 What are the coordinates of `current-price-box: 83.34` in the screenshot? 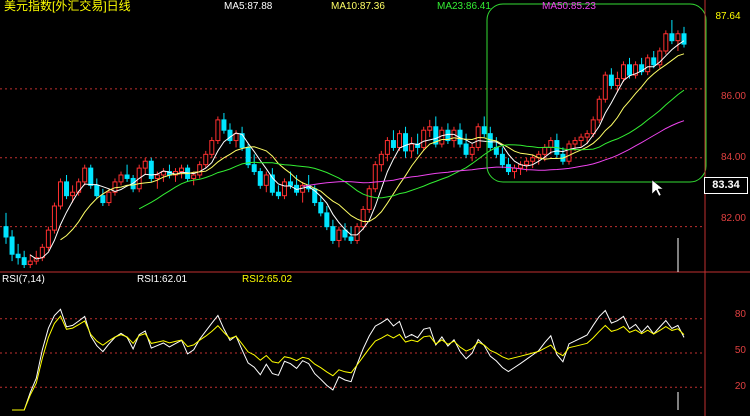 It's located at (726, 185).